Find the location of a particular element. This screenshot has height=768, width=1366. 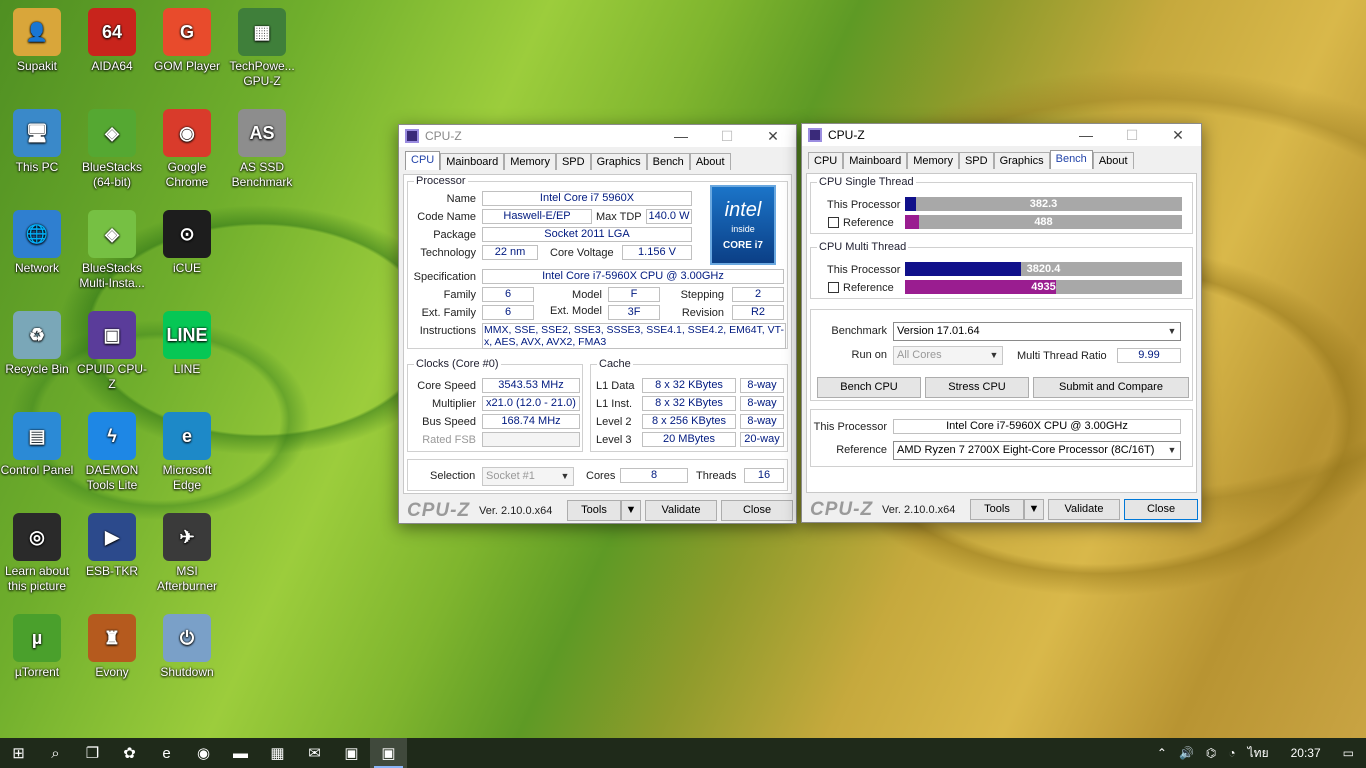

multi-ref-bar: 4935 is located at coordinates (1043, 287).